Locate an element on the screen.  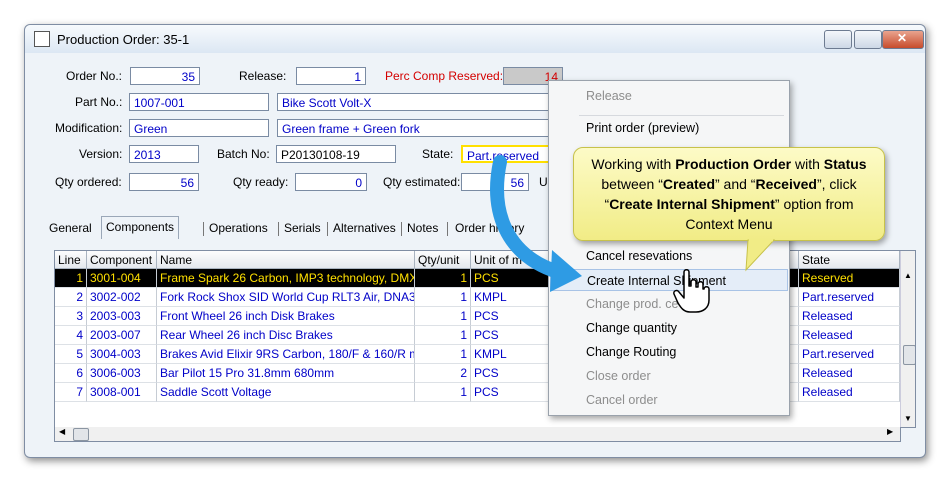
cell-name: Saddle Scott Voltage is located at coordinates (286, 392).